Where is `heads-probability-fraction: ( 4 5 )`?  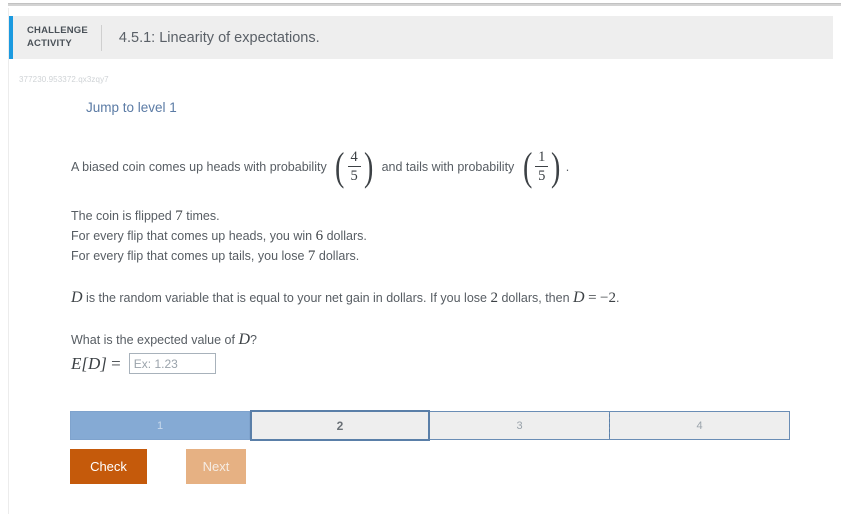 heads-probability-fraction: ( 4 5 ) is located at coordinates (354, 166).